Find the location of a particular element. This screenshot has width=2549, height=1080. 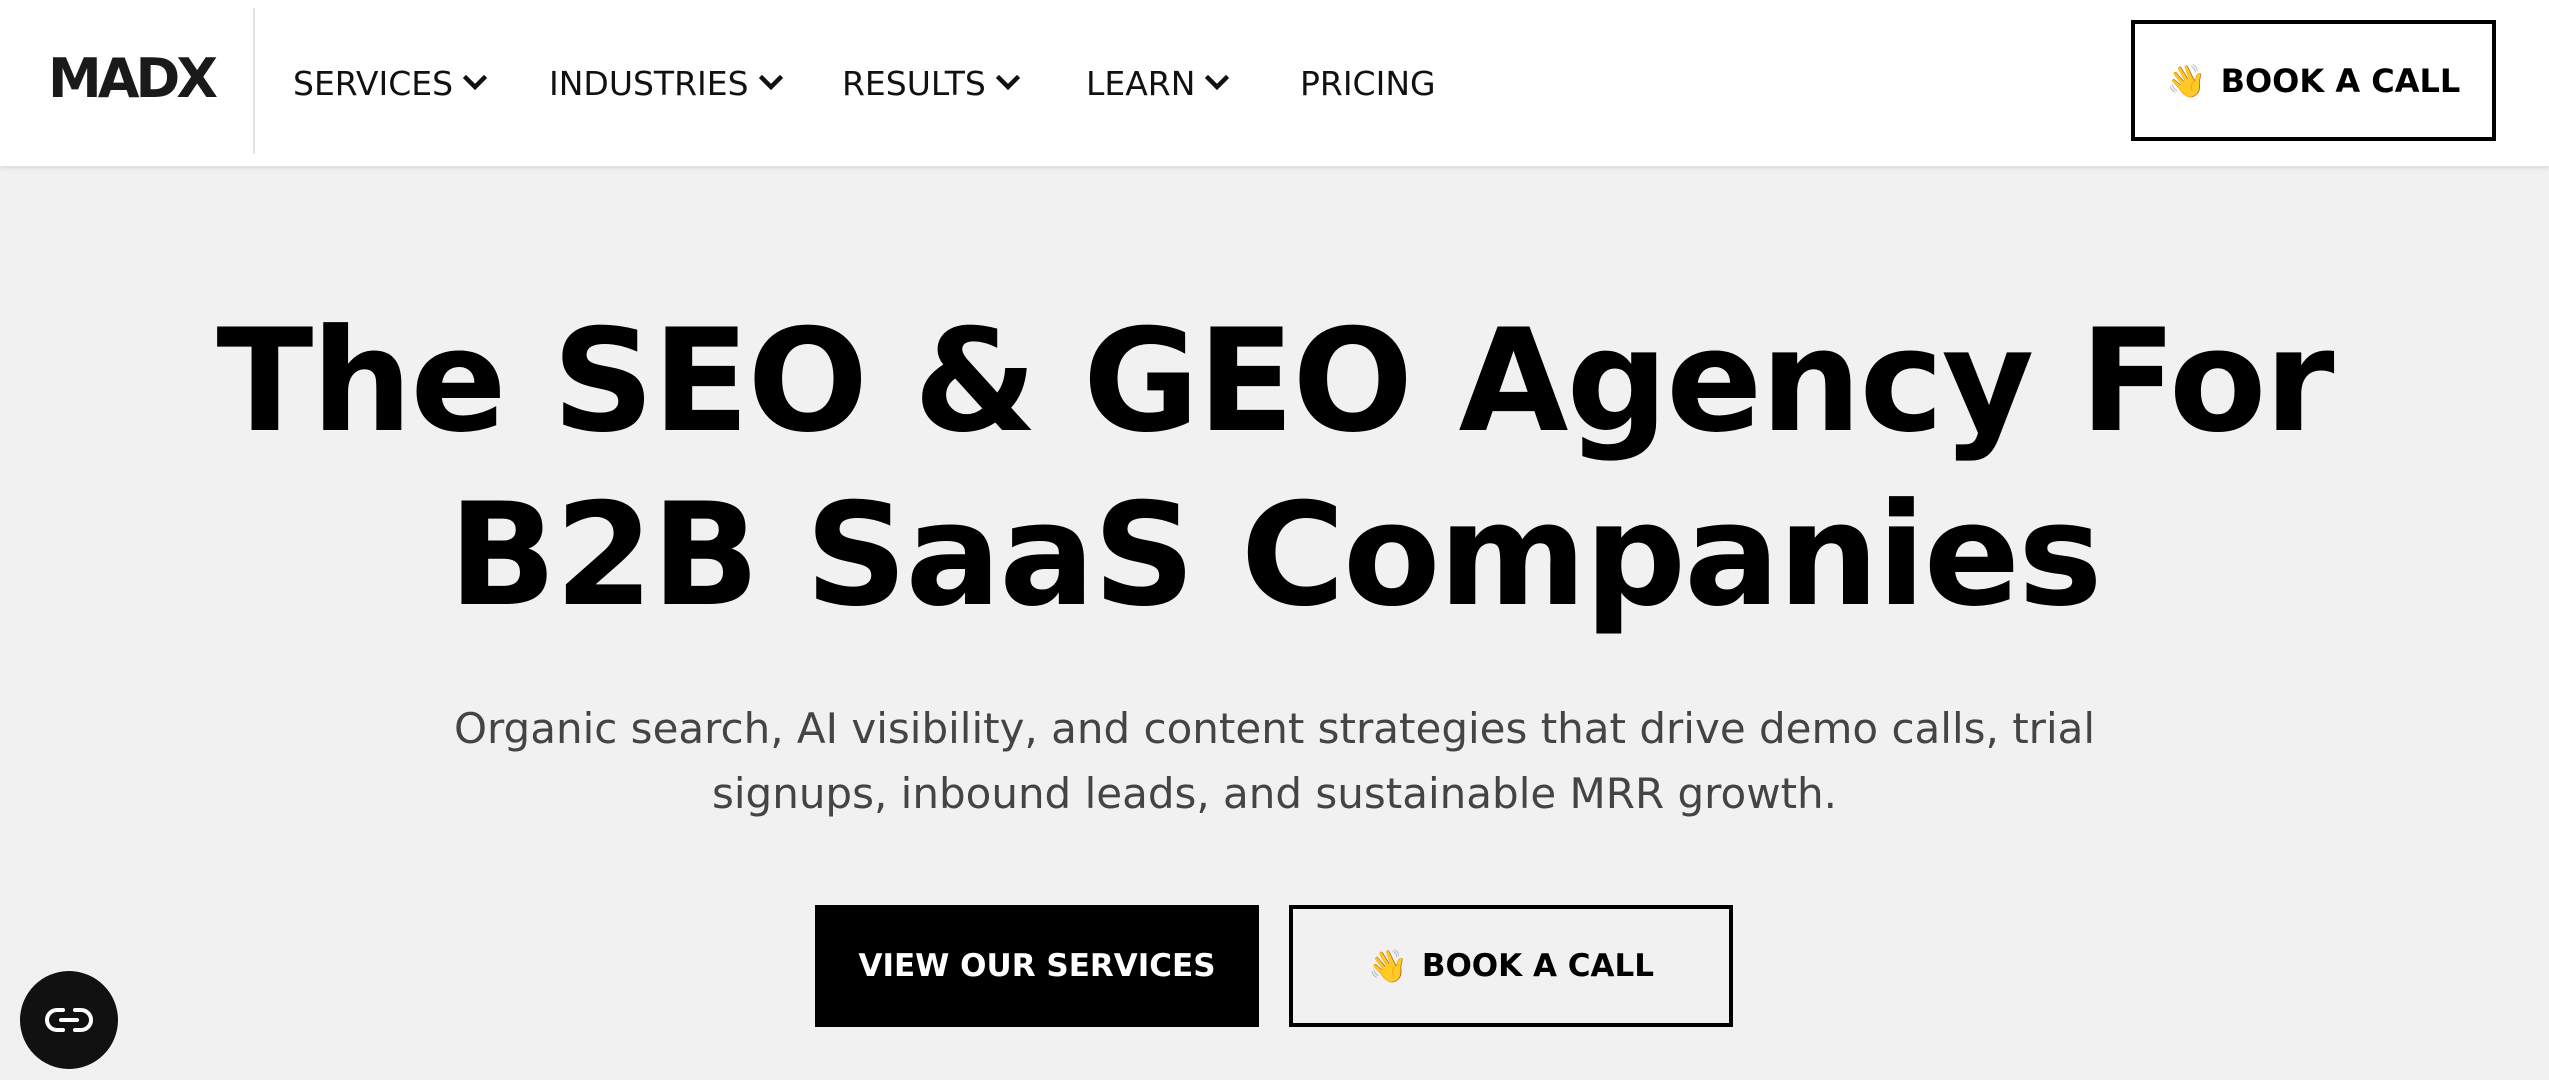

madx-logo: MADX is located at coordinates (133, 79).